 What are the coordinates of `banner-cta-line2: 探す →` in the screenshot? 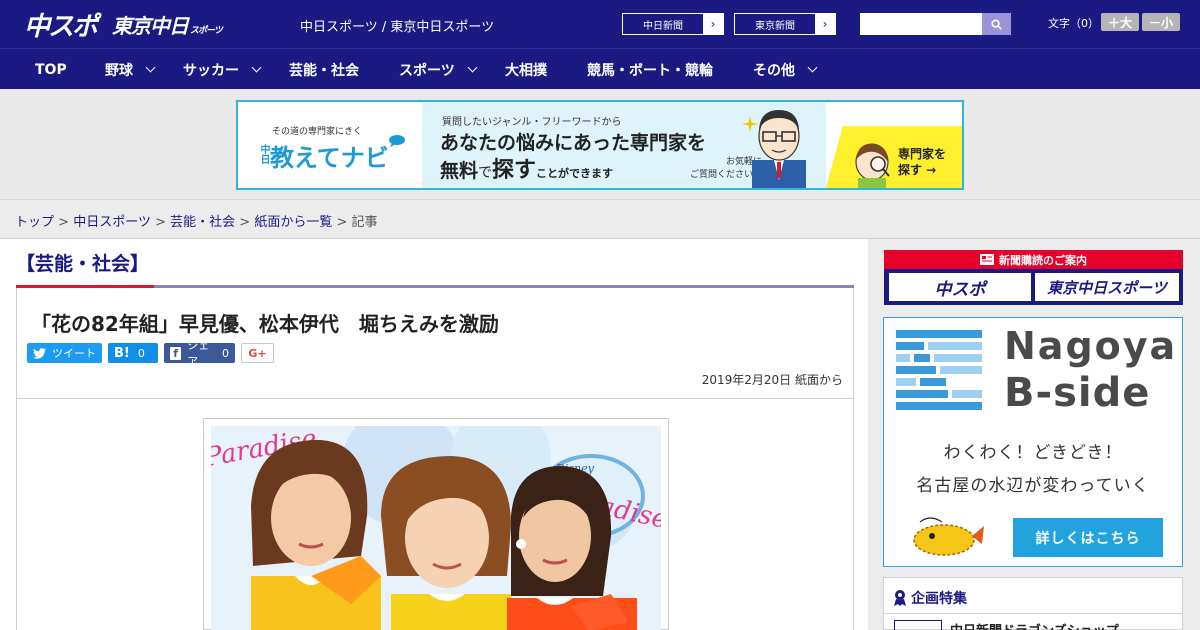 It's located at (917, 170).